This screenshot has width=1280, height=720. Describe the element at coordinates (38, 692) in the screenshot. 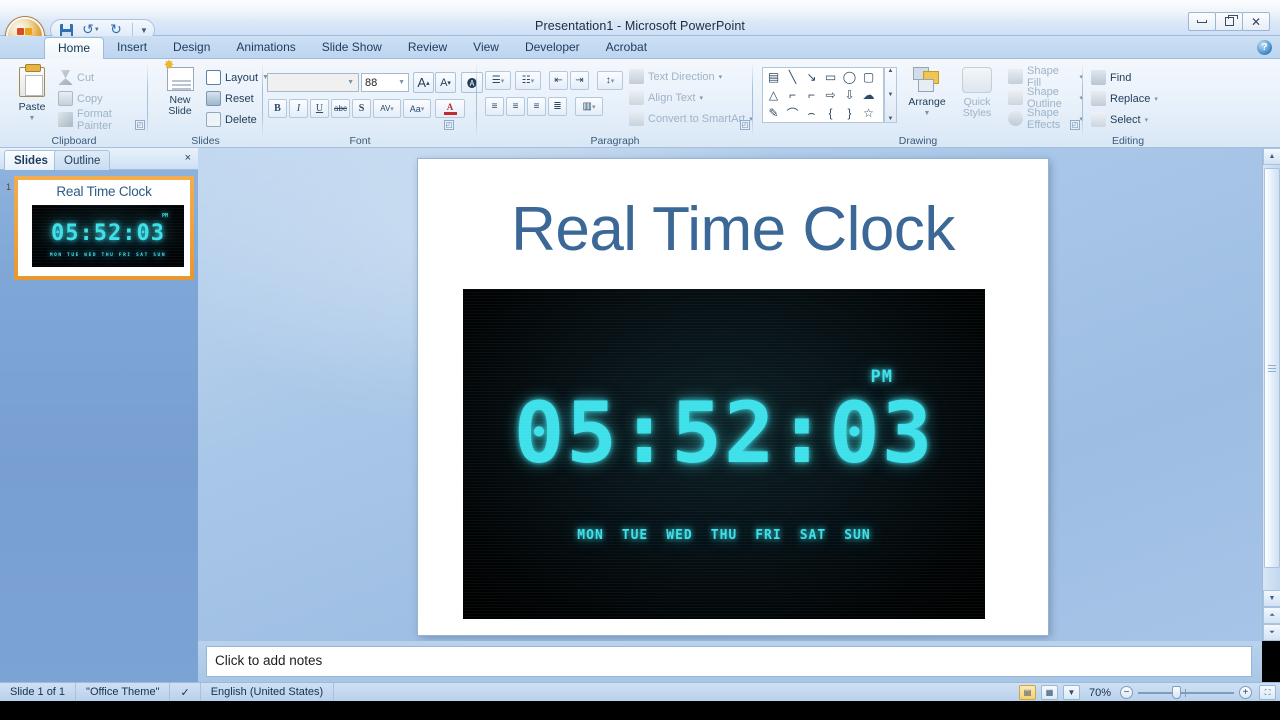

I see `slide-count-status: Slide 1 of 1` at that location.